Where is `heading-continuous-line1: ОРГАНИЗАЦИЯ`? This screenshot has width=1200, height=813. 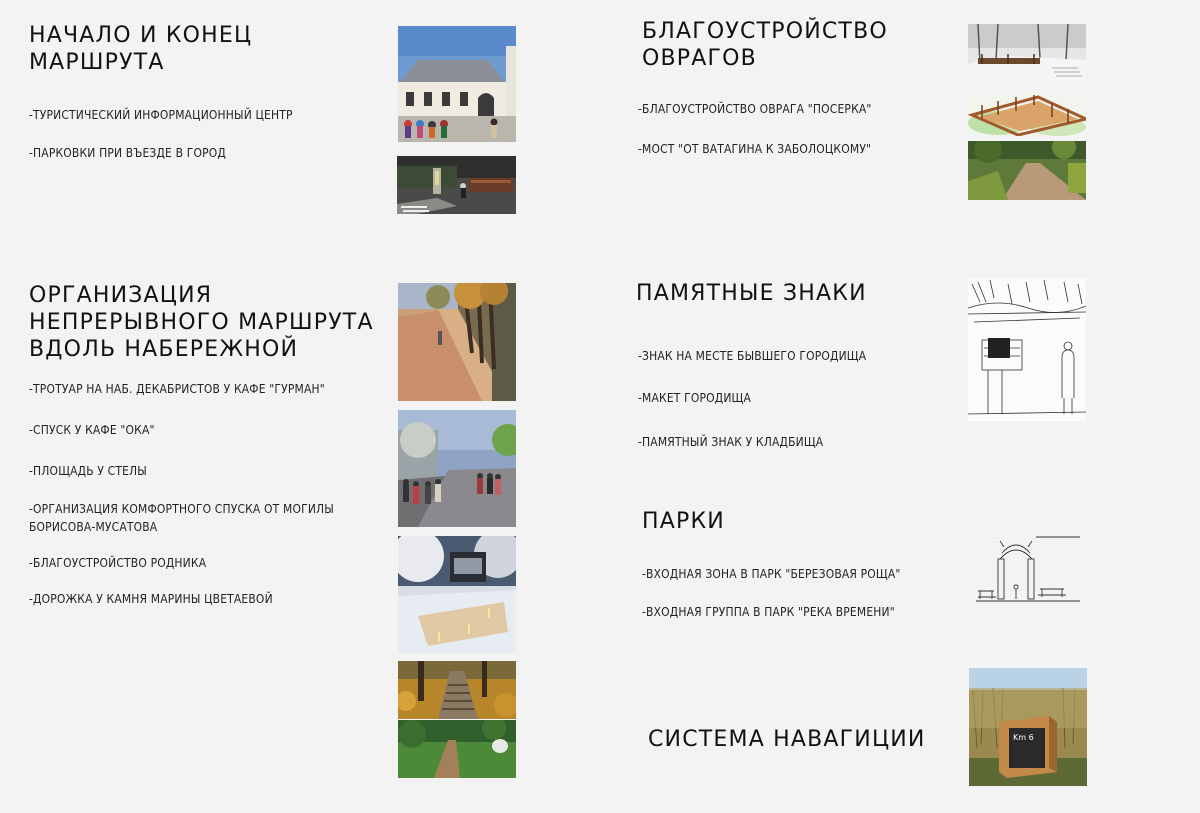 heading-continuous-line1: ОРГАНИЗАЦИЯ is located at coordinates (121, 295).